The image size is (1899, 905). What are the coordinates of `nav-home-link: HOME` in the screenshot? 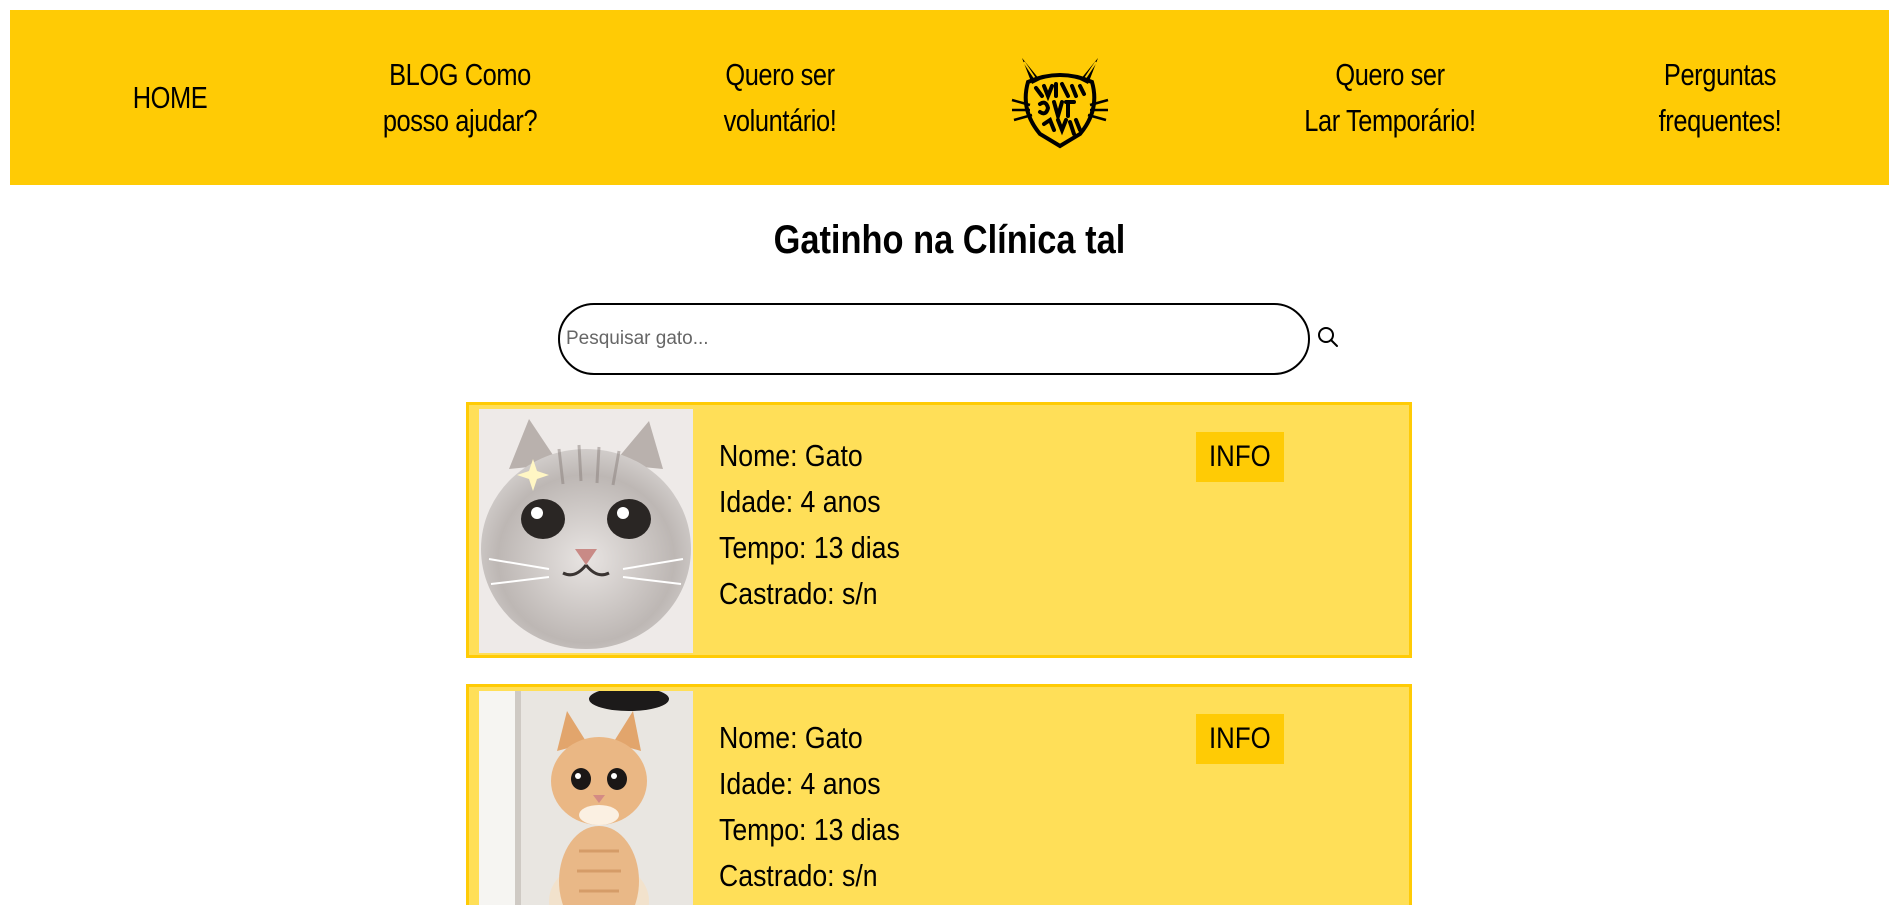 It's located at (169, 97).